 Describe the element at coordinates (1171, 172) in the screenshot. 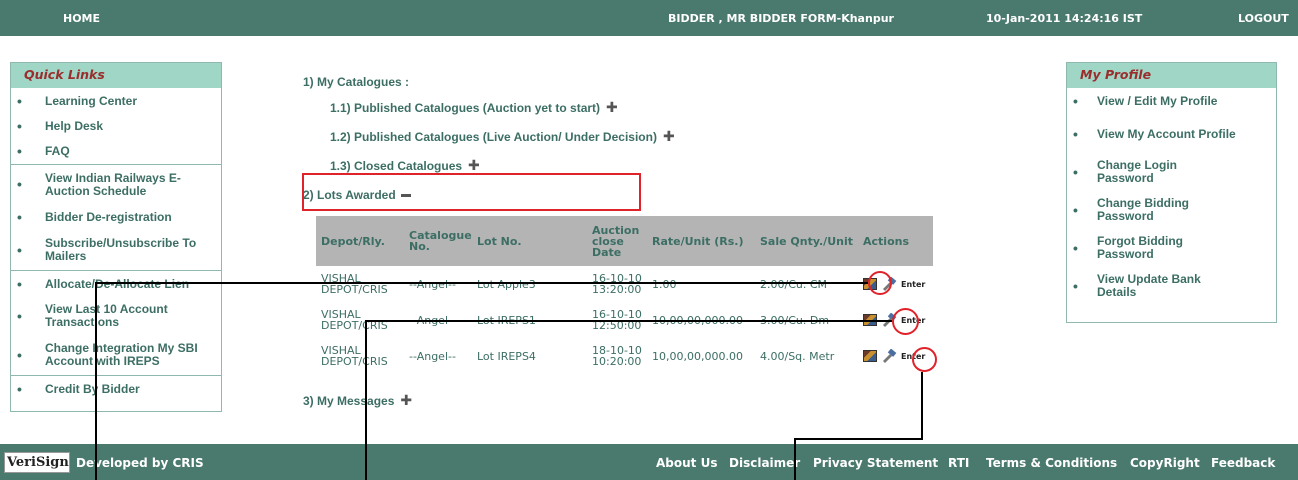

I see `profile-link-change-login-password: • Change Login Password` at that location.